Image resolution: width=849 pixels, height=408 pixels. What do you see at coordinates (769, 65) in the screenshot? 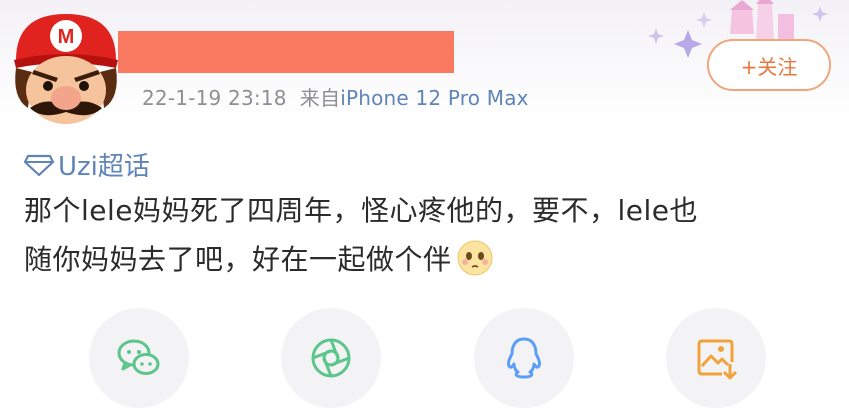
I see `follow-button: +关注` at bounding box center [769, 65].